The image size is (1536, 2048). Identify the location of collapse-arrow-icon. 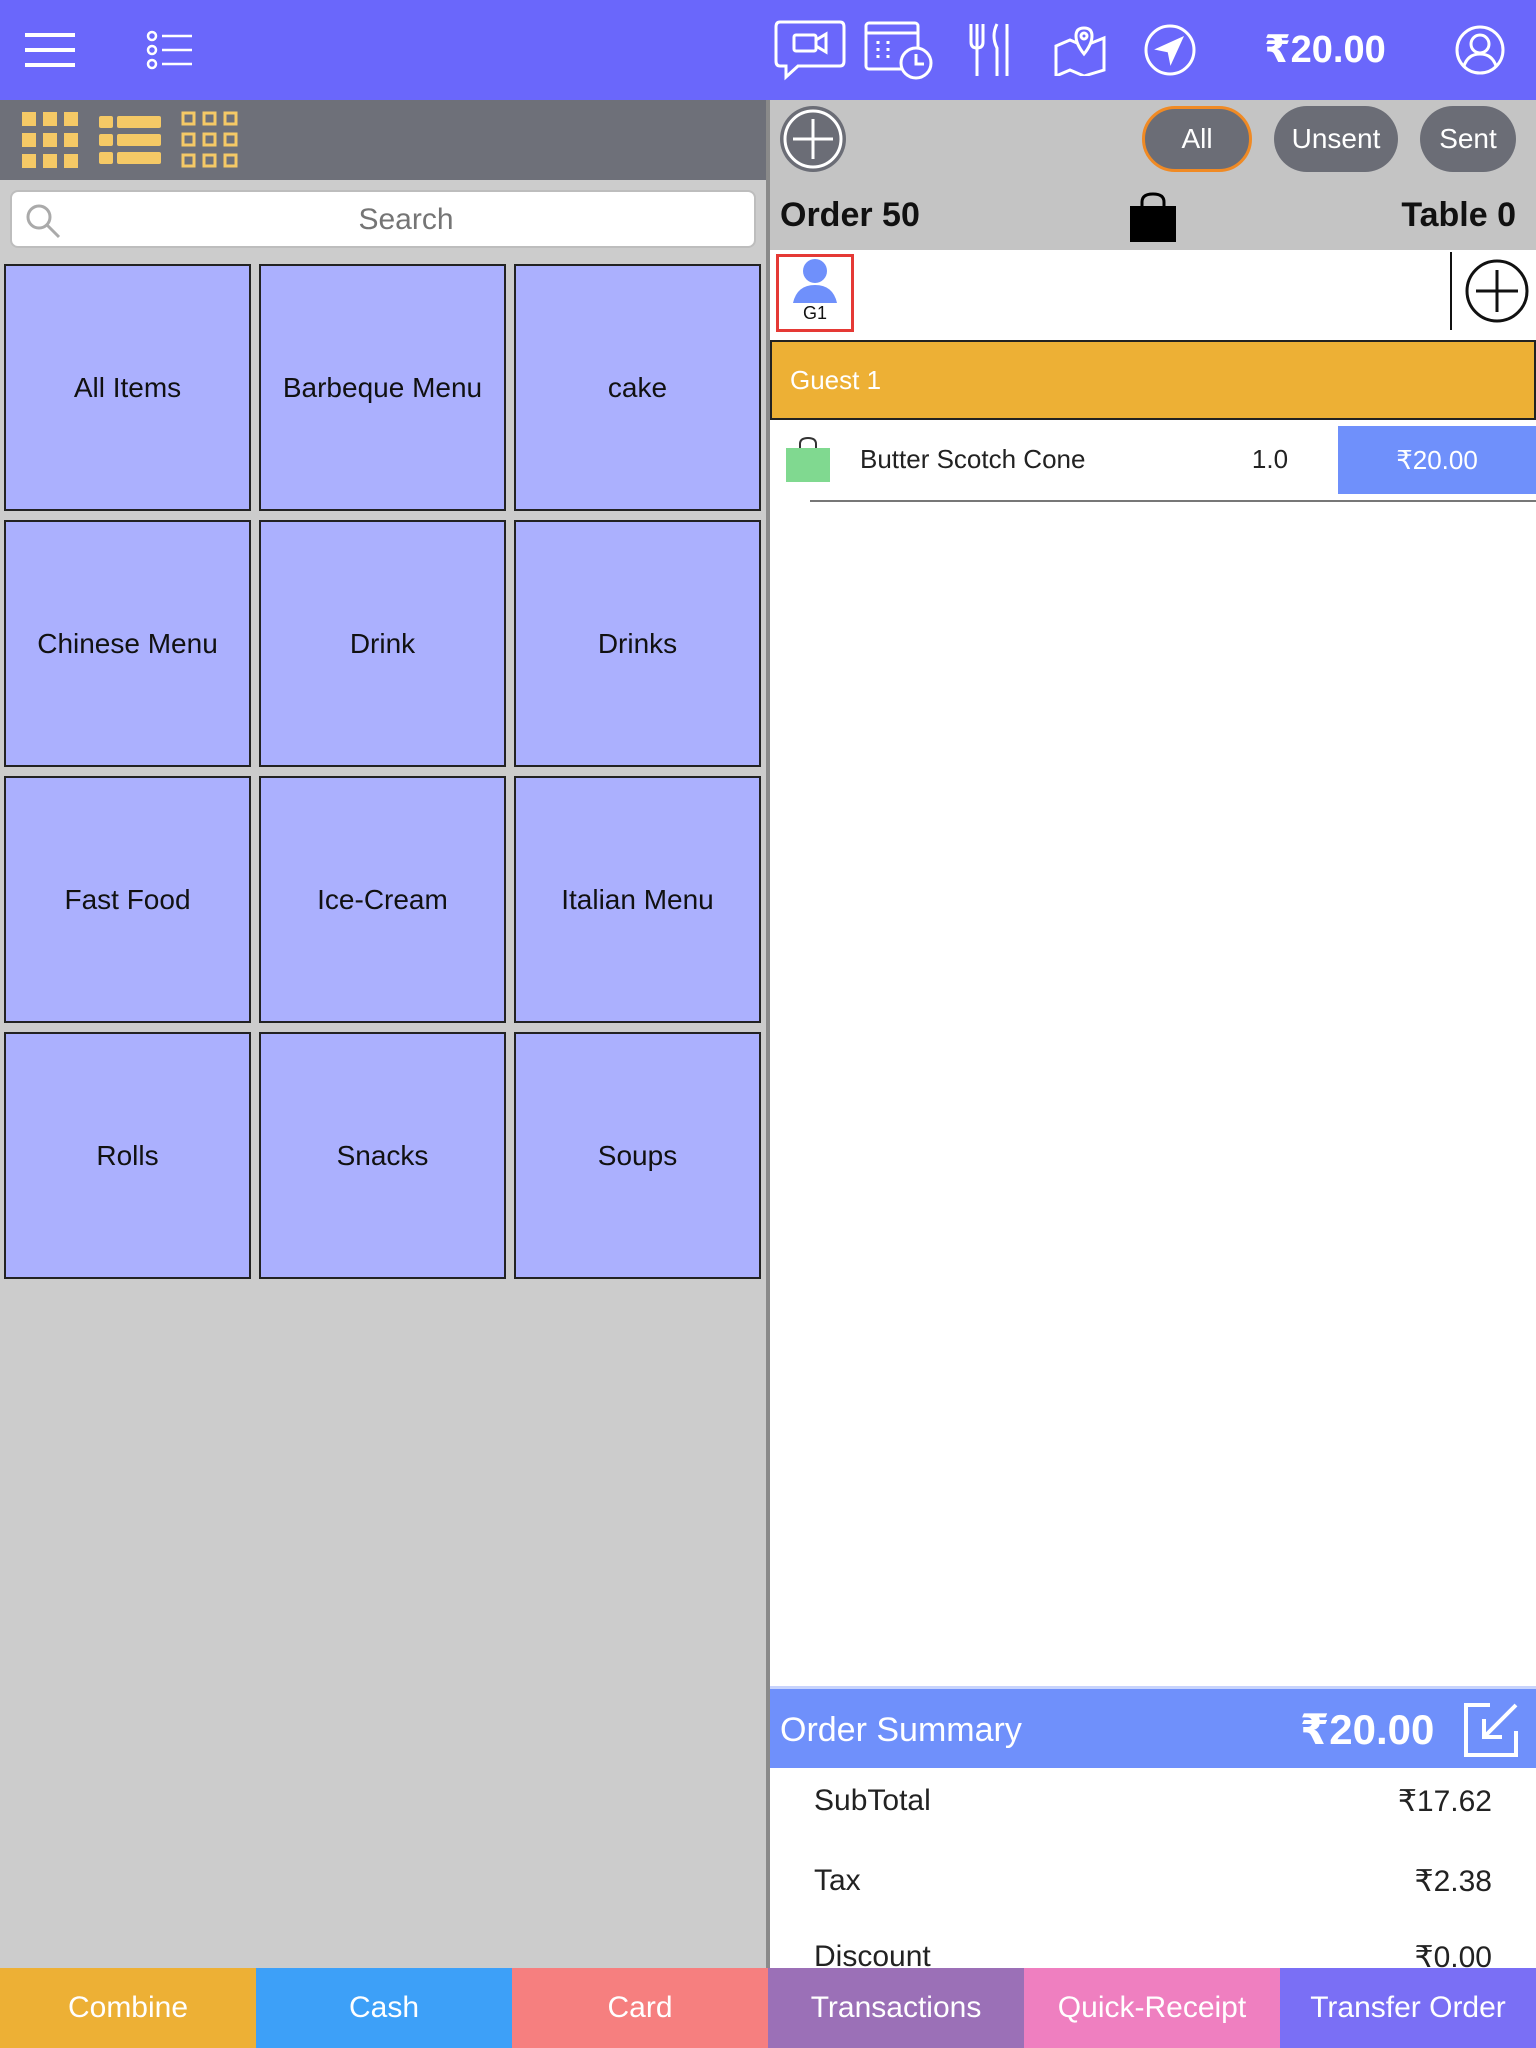
(1491, 1730).